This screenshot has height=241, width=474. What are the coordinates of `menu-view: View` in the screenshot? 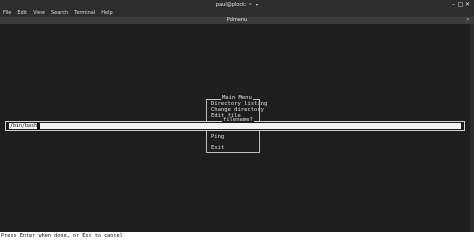 It's located at (39, 13).